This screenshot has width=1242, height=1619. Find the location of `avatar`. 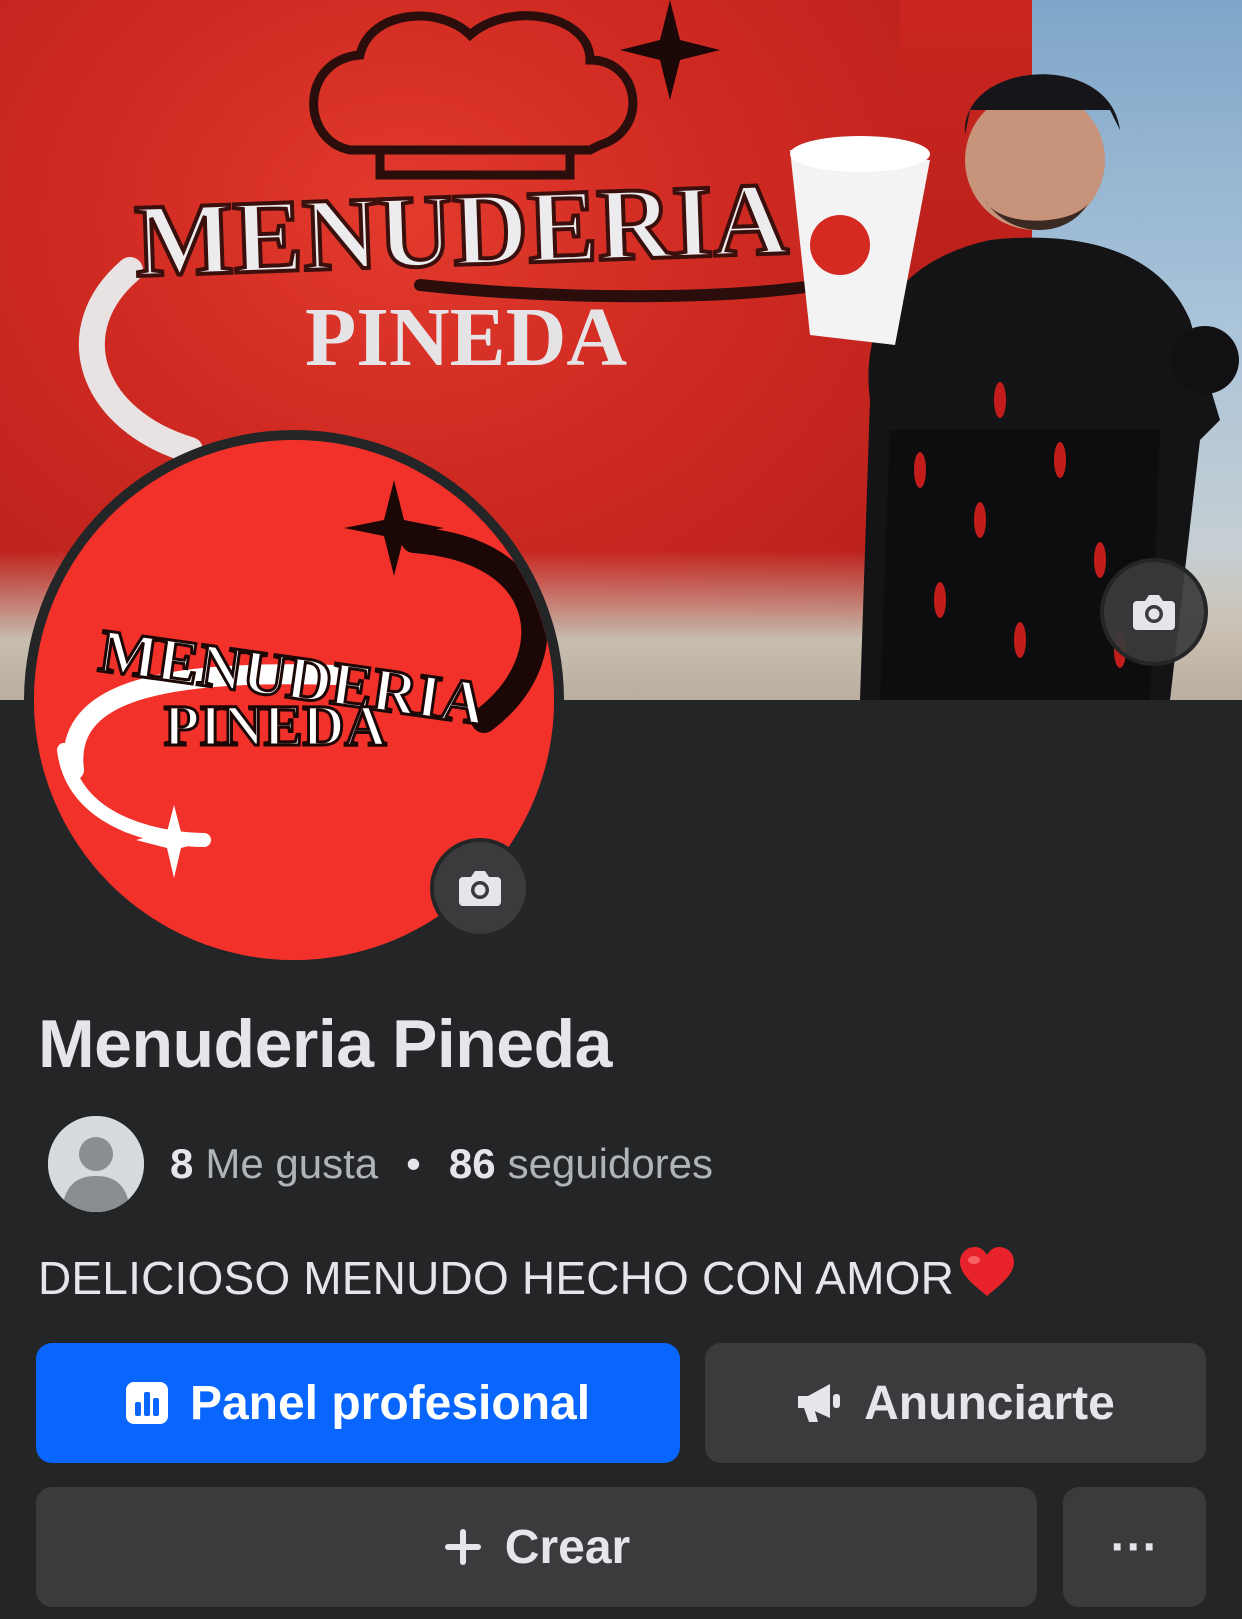

avatar is located at coordinates (96, 1164).